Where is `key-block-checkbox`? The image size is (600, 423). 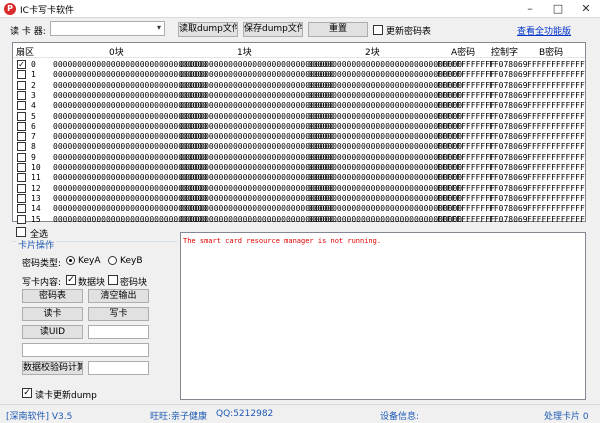 key-block-checkbox is located at coordinates (113, 280).